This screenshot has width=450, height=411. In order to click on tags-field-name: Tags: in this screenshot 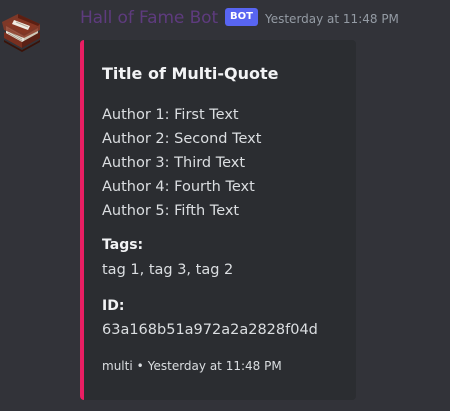, I will do `click(123, 245)`.